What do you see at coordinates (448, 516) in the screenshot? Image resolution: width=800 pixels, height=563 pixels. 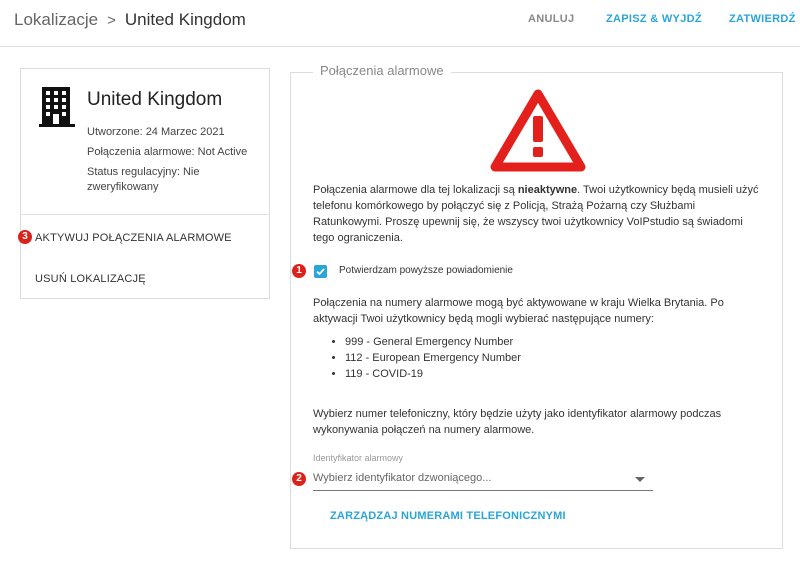 I see `manage-numbers-button: ZARZĄDZAJ NUMERAMI TELEFONICZNYMI` at bounding box center [448, 516].